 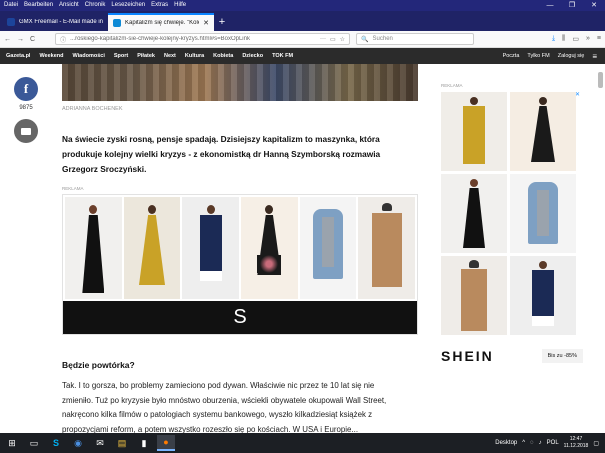 I want to click on side-ad-cta-button: Bis zu -85%, so click(x=562, y=356).